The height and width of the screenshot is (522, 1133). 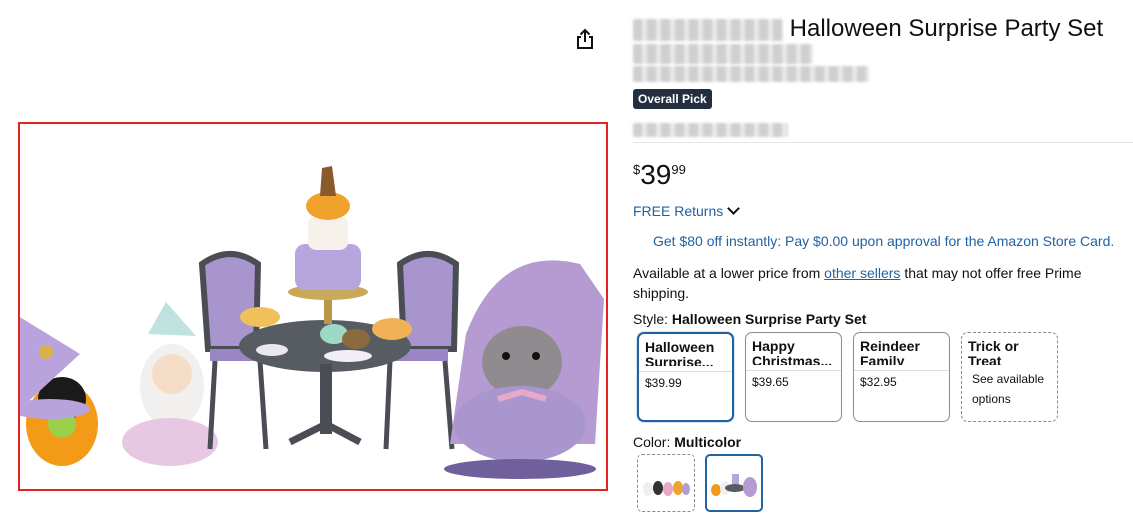 What do you see at coordinates (678, 211) in the screenshot?
I see `free-returns-label: FREE Returns` at bounding box center [678, 211].